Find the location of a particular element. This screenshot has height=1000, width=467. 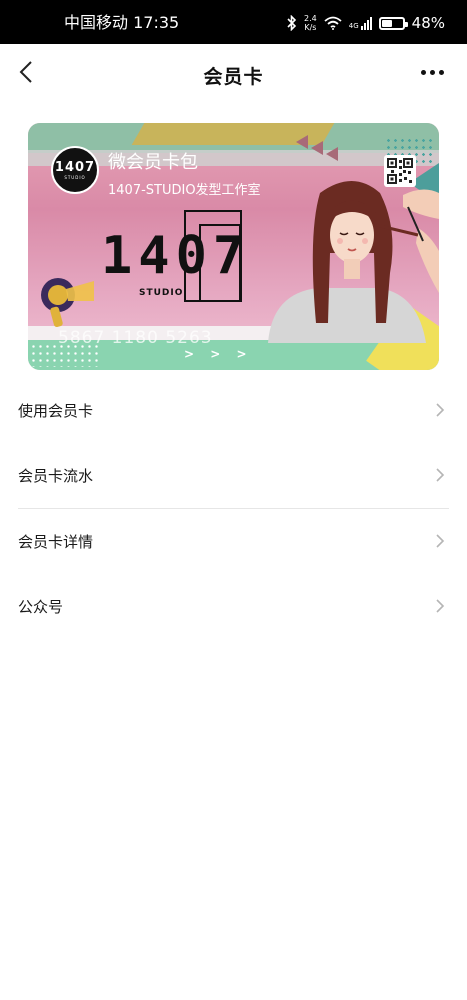

menu-item-label: 公众号 is located at coordinates (41, 607).